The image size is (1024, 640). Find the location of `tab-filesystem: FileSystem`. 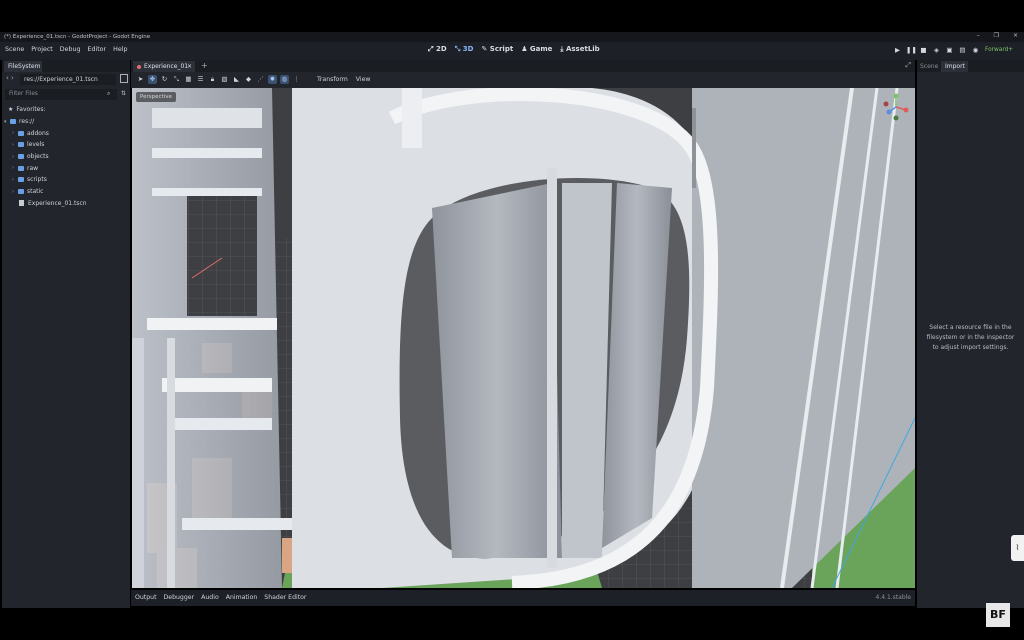

tab-filesystem: FileSystem is located at coordinates (23, 66).